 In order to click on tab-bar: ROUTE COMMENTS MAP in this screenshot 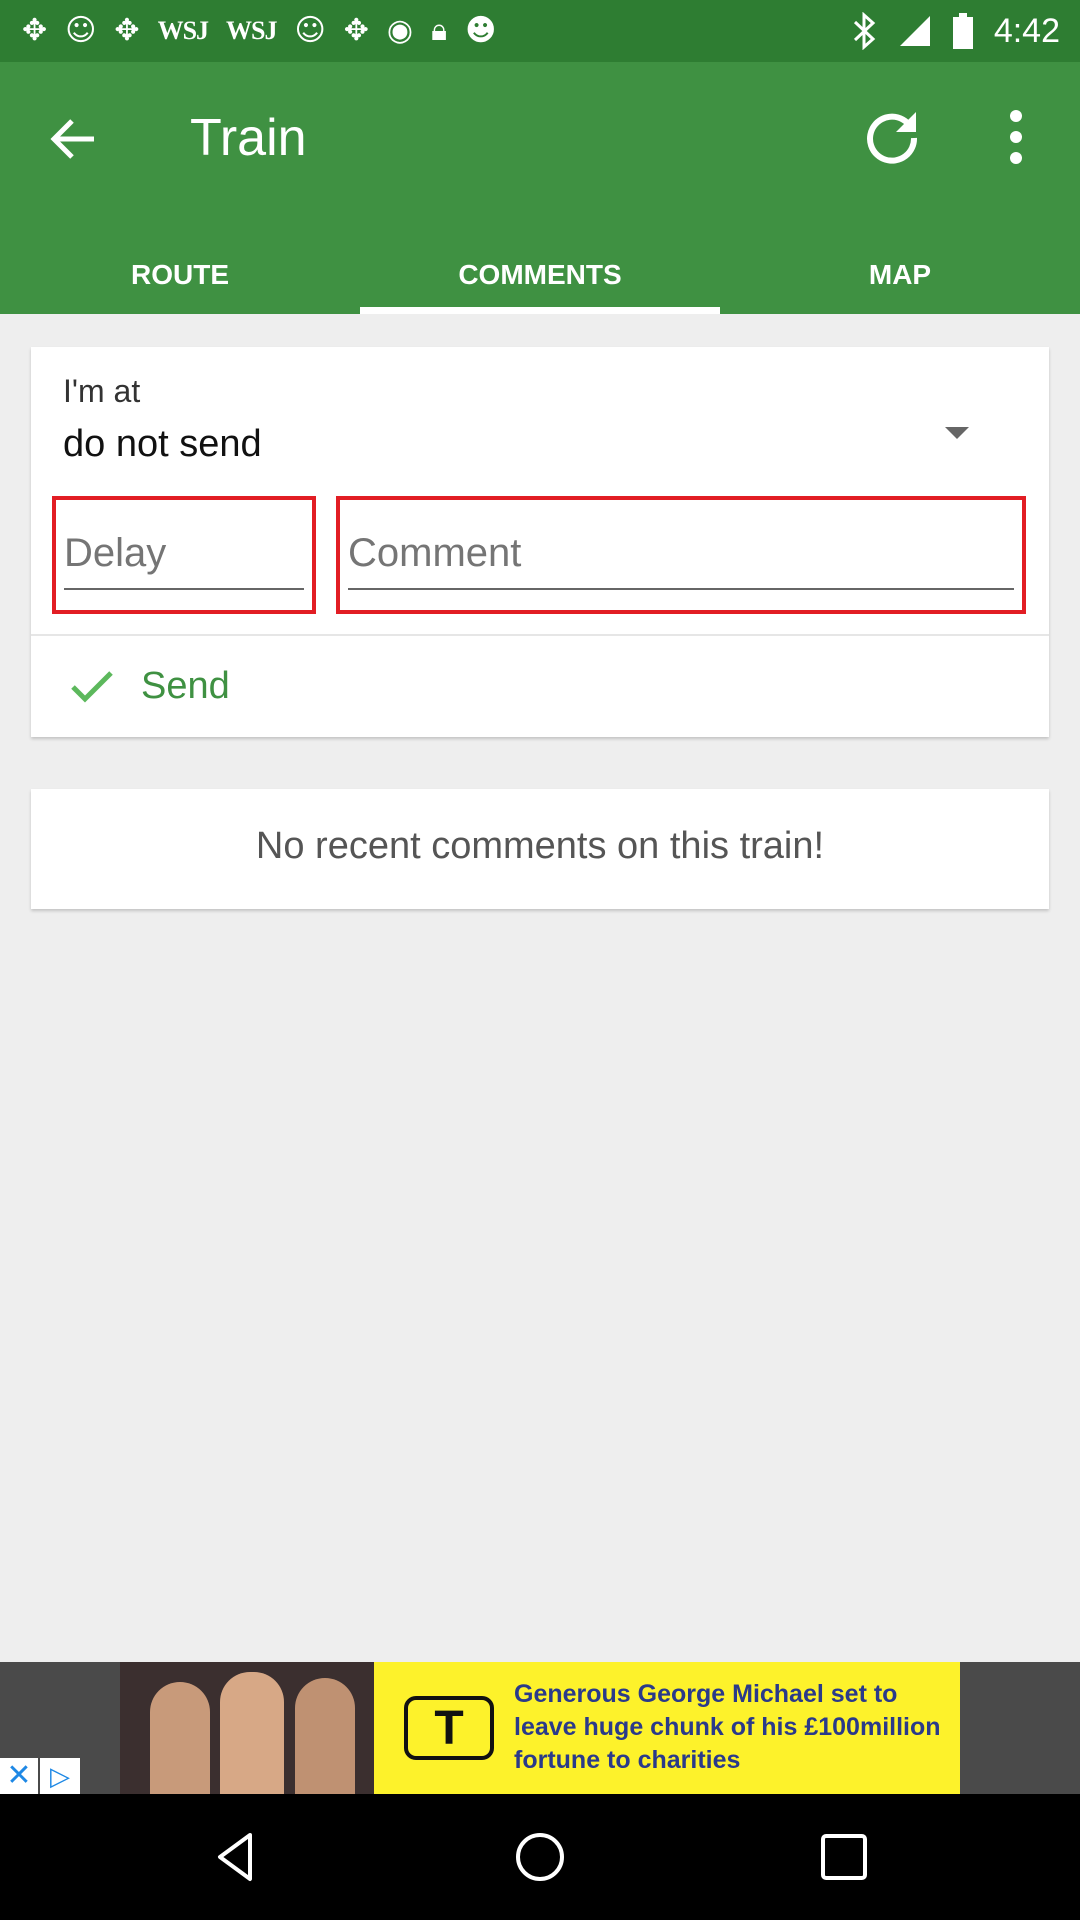, I will do `click(540, 275)`.